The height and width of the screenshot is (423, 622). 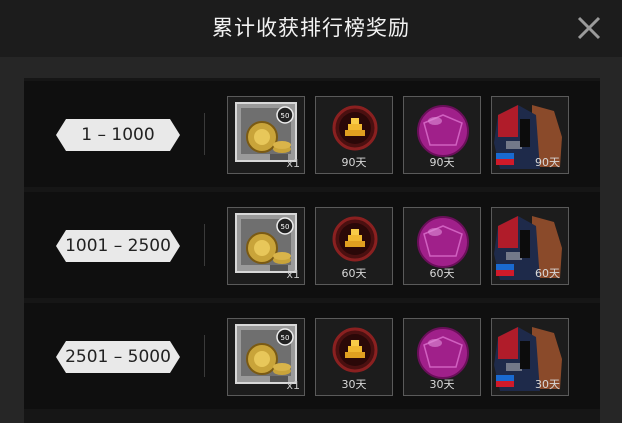 I want to click on jacket-outfit-item: 30天, so click(x=530, y=357).